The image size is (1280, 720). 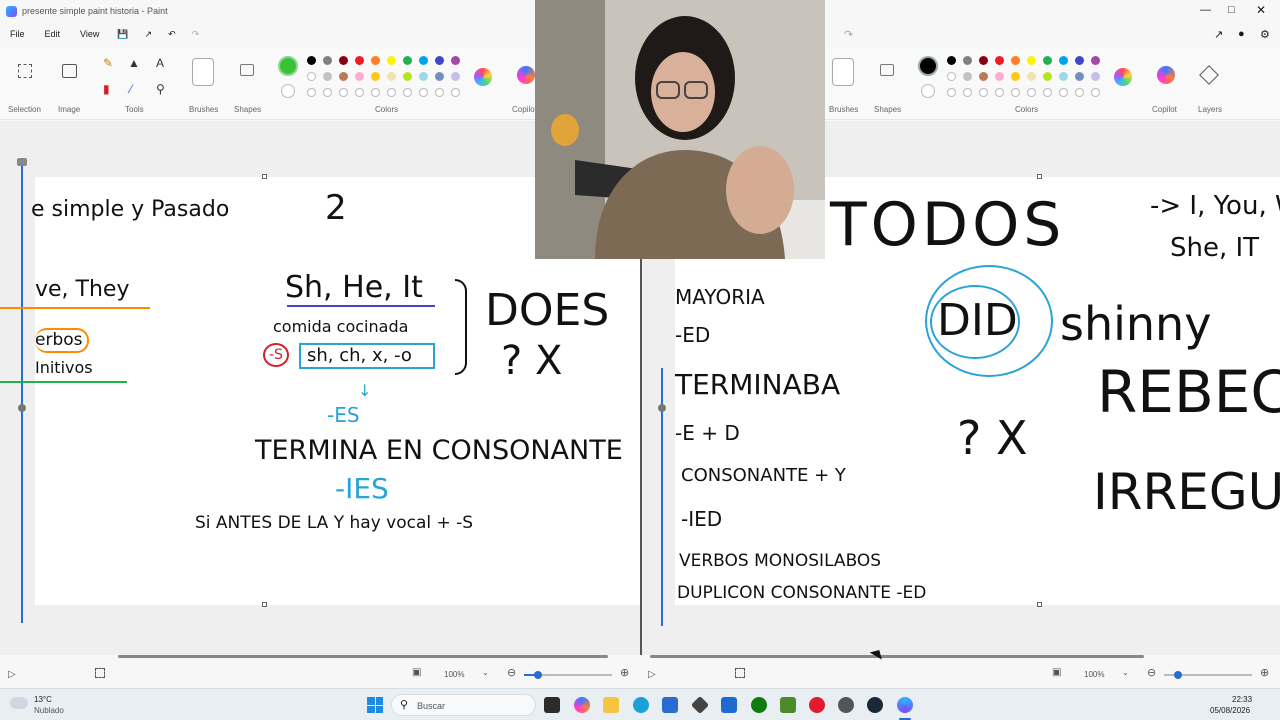 I want to click on minecraft-icon, so click(x=788, y=705).